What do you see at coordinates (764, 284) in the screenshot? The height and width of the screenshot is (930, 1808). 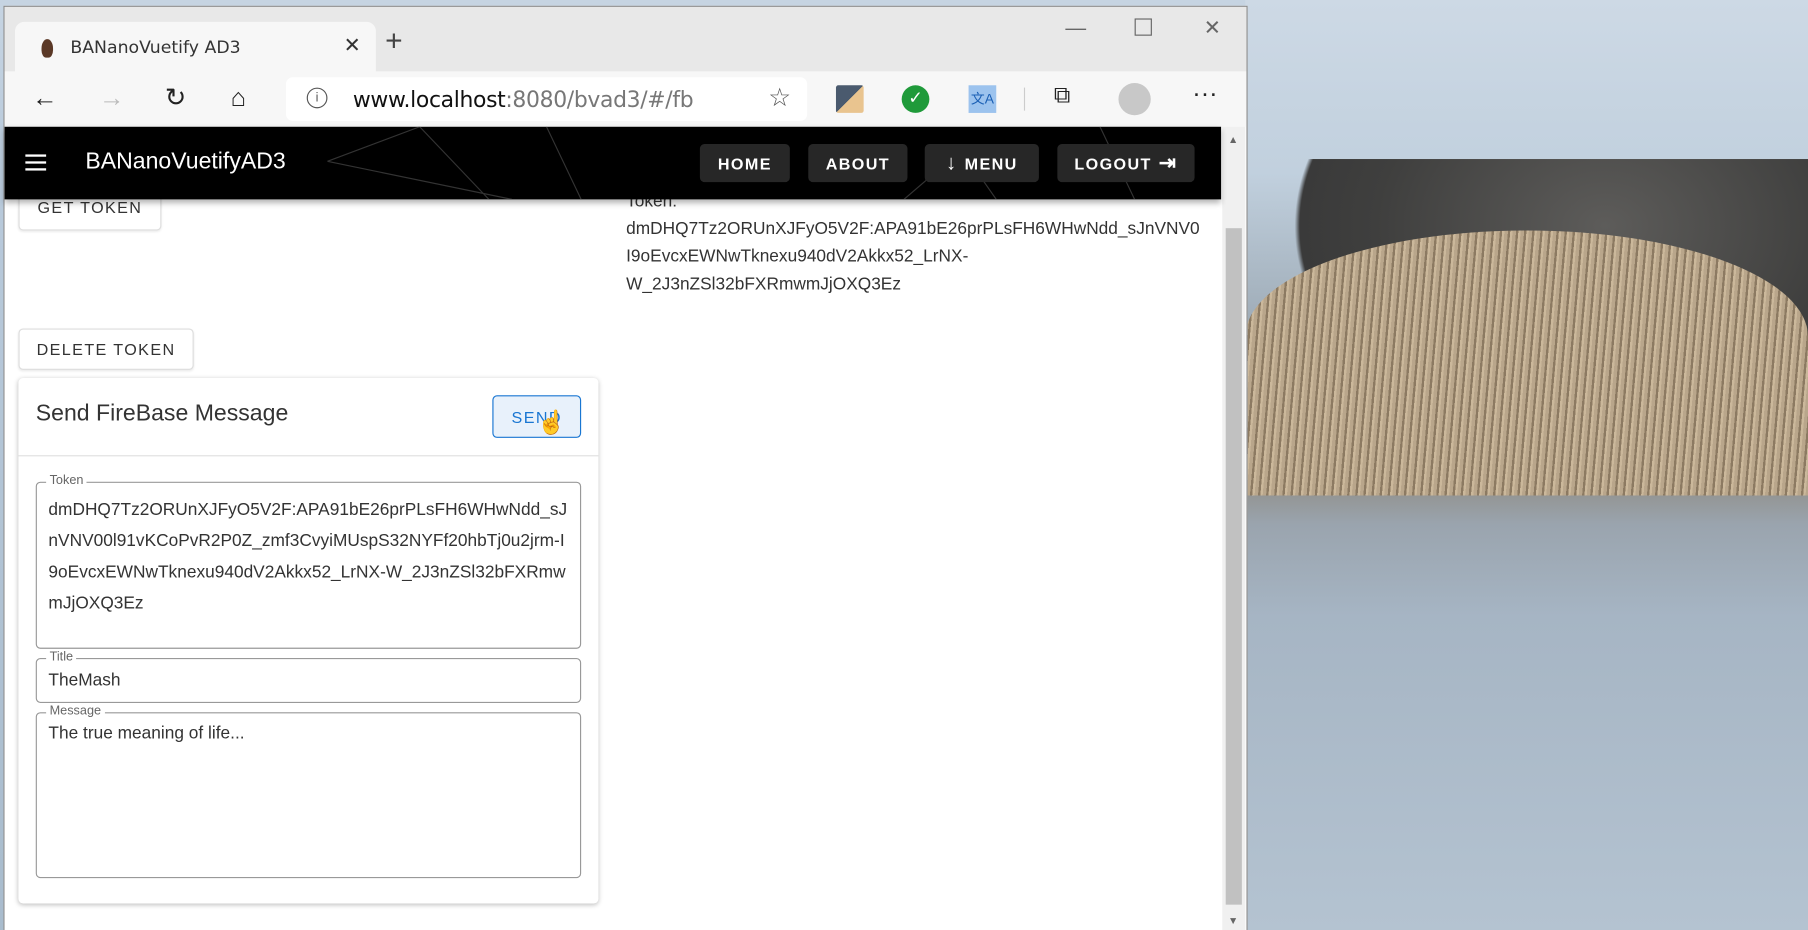 I see `token-line: W_2J3nZSl32bFXRmwmJjOXQ3Ez` at bounding box center [764, 284].